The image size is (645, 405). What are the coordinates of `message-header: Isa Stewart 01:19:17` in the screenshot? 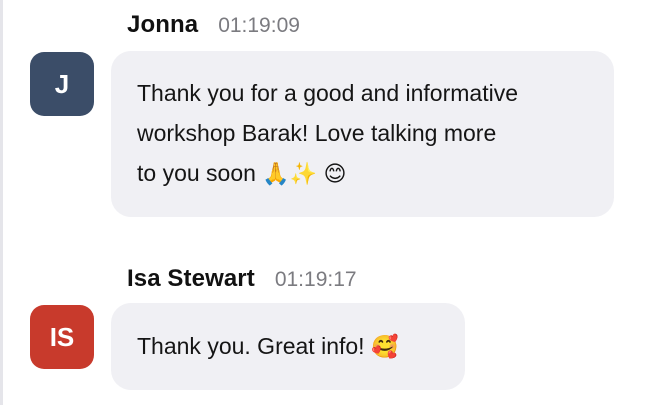 It's located at (242, 279).